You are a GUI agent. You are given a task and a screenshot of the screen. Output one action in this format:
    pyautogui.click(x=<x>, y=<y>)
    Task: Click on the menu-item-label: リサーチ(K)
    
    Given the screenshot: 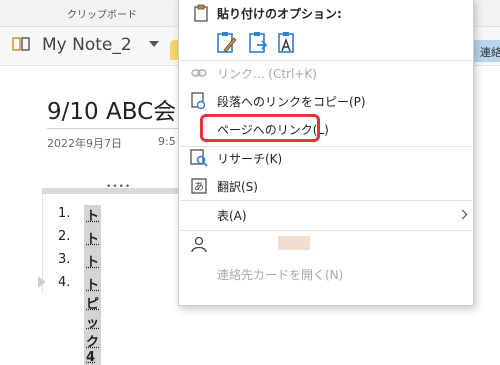 What is the action you would take?
    pyautogui.click(x=250, y=159)
    